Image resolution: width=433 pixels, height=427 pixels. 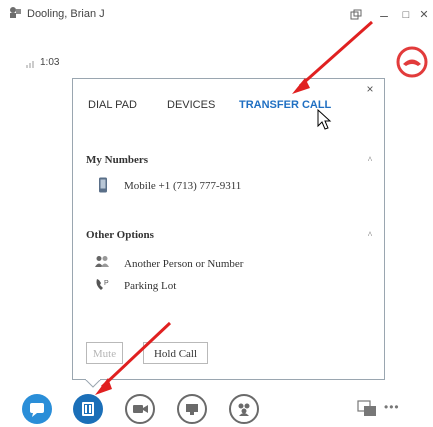 I want to click on mouse-cursor, so click(x=324, y=119).